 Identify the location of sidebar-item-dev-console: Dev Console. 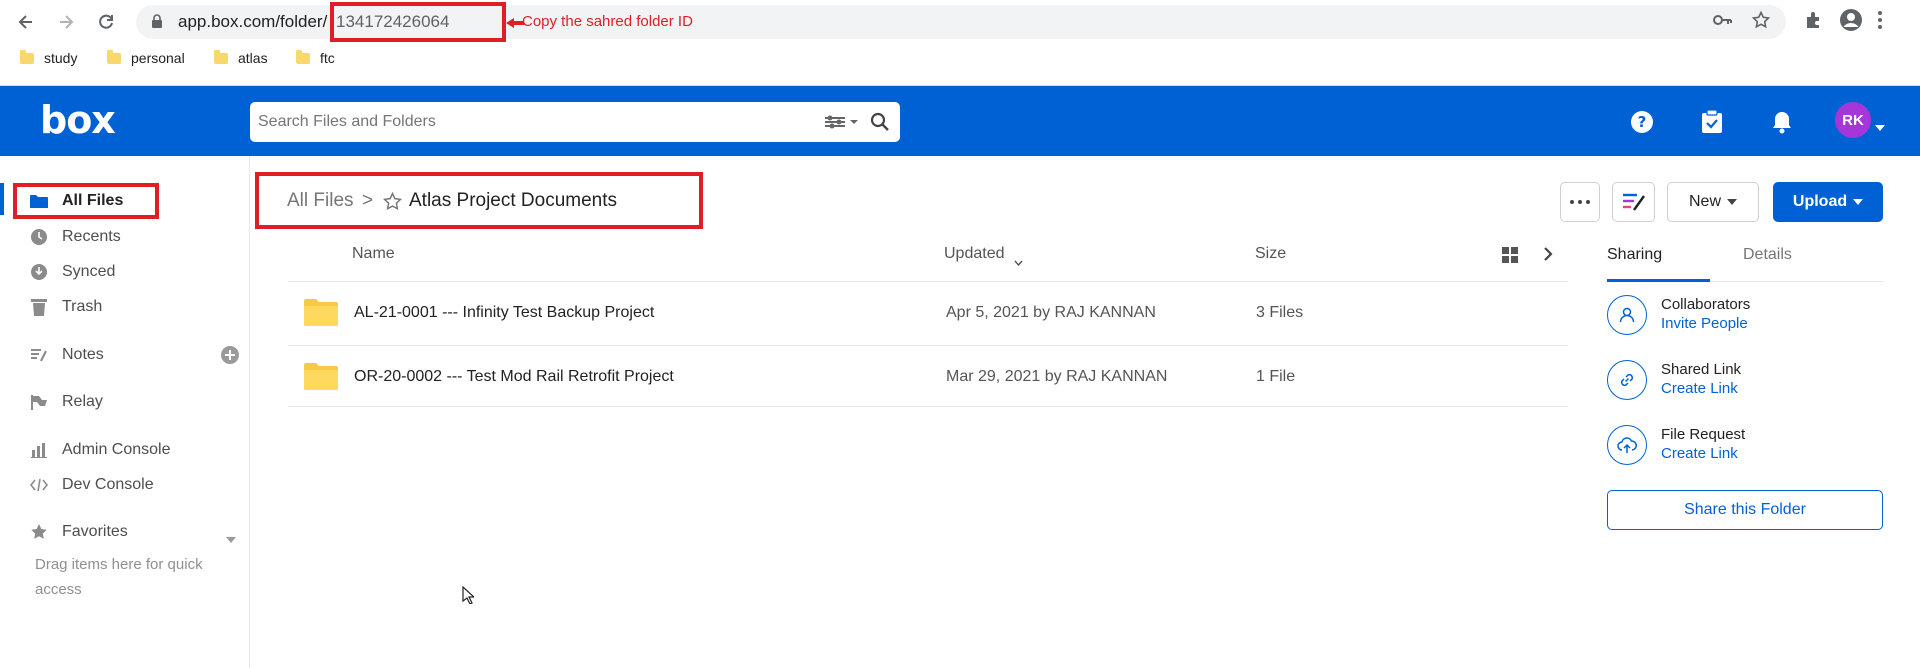
(92, 485).